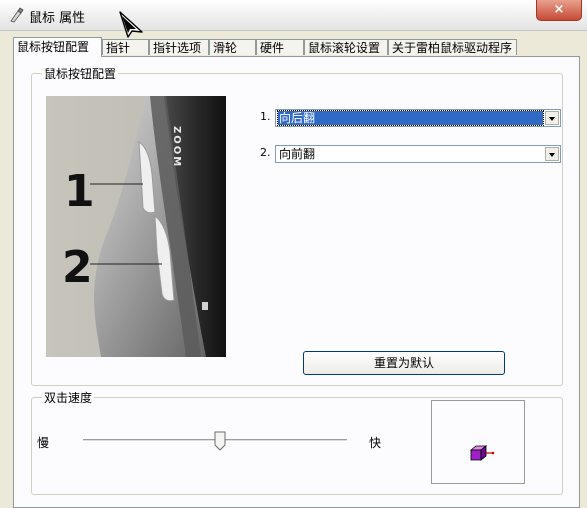  What do you see at coordinates (452, 47) in the screenshot?
I see `tab-about-driver: 关于雷柏鼠标驱动程序` at bounding box center [452, 47].